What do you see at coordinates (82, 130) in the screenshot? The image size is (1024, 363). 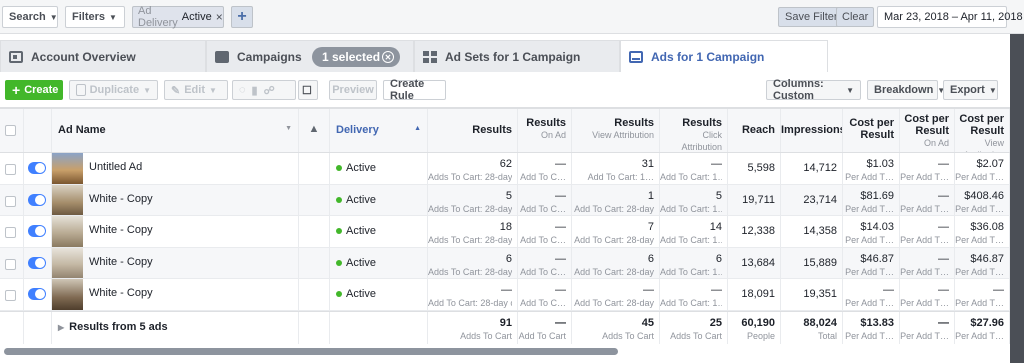 I see `col-ad-name-label: Ad Name` at bounding box center [82, 130].